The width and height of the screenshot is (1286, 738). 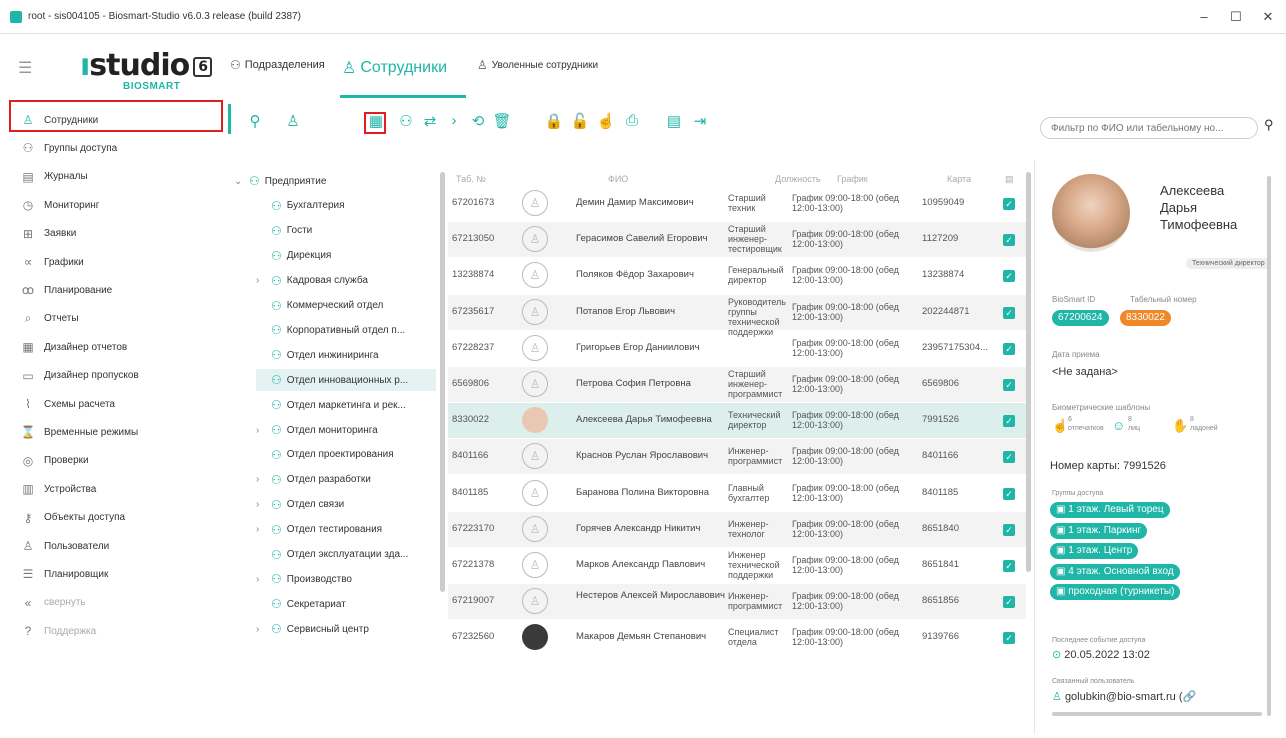 What do you see at coordinates (959, 179) in the screenshot?
I see `col-header-card: Карта` at bounding box center [959, 179].